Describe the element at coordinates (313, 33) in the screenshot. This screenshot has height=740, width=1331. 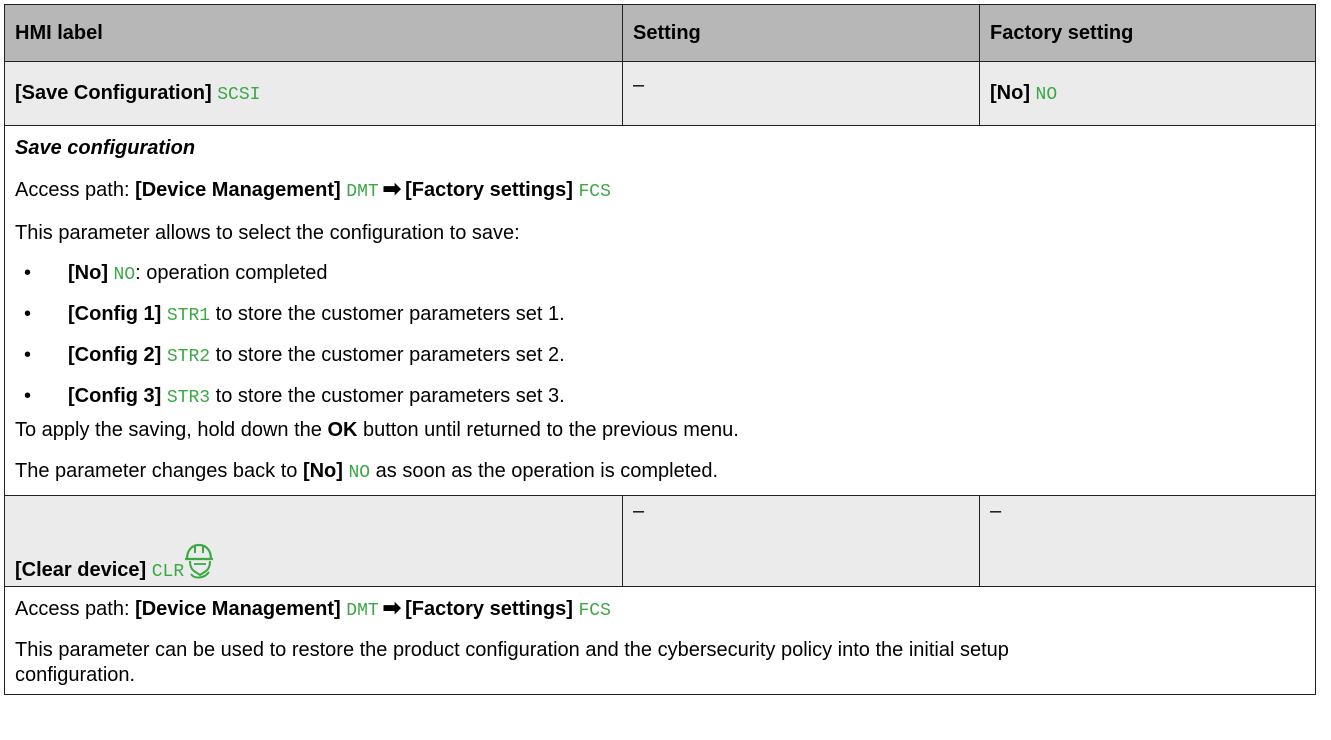
I see `header-hmi-label: HMI label` at that location.